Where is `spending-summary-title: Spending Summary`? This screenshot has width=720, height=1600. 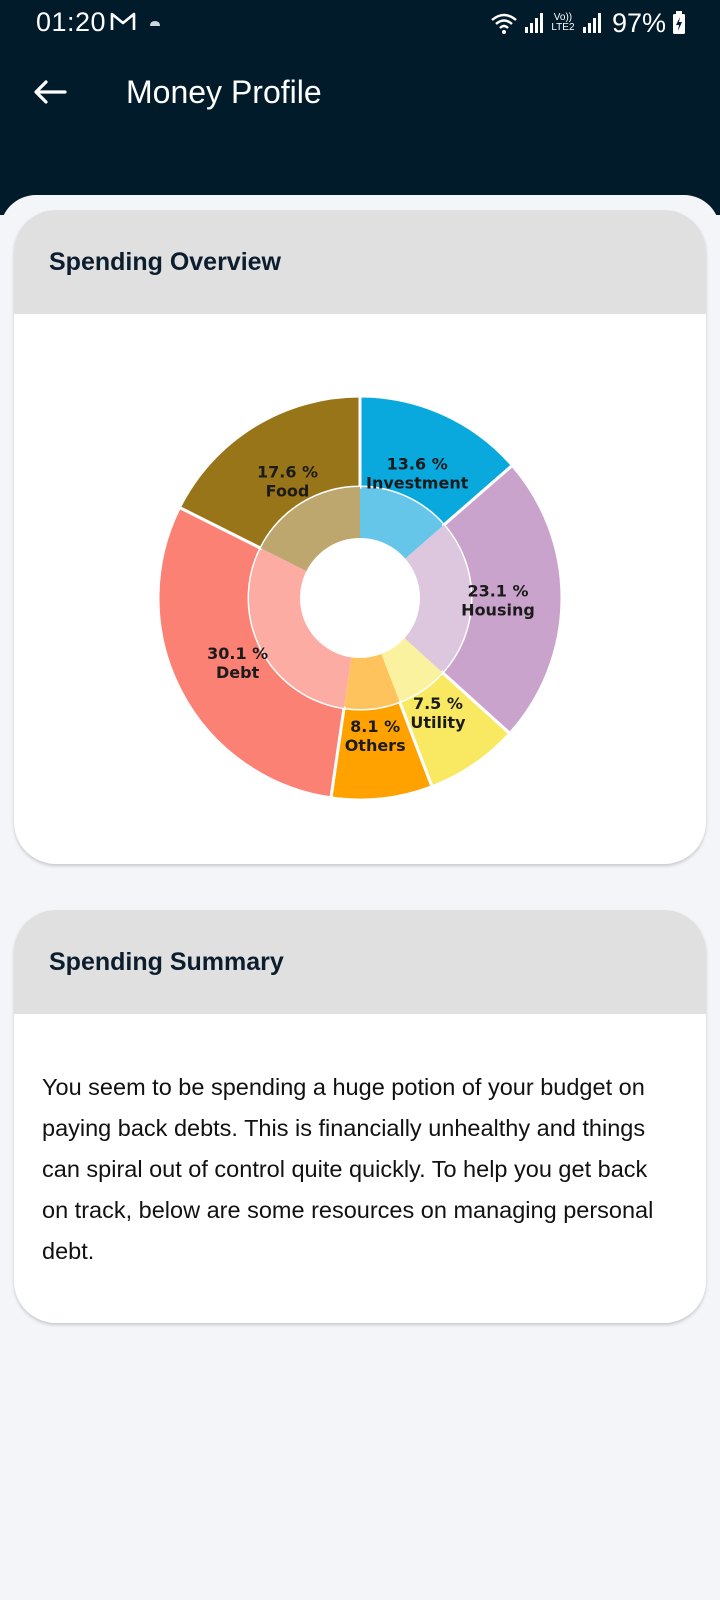
spending-summary-title: Spending Summary is located at coordinates (166, 961).